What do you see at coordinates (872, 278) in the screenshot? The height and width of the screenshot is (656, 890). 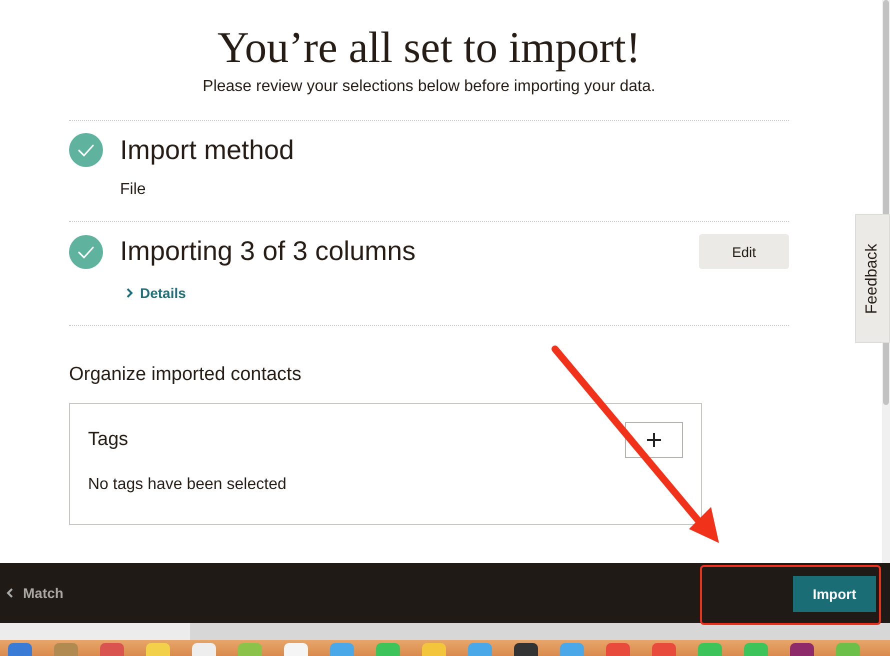 I see `feedback-tab: Feedback` at bounding box center [872, 278].